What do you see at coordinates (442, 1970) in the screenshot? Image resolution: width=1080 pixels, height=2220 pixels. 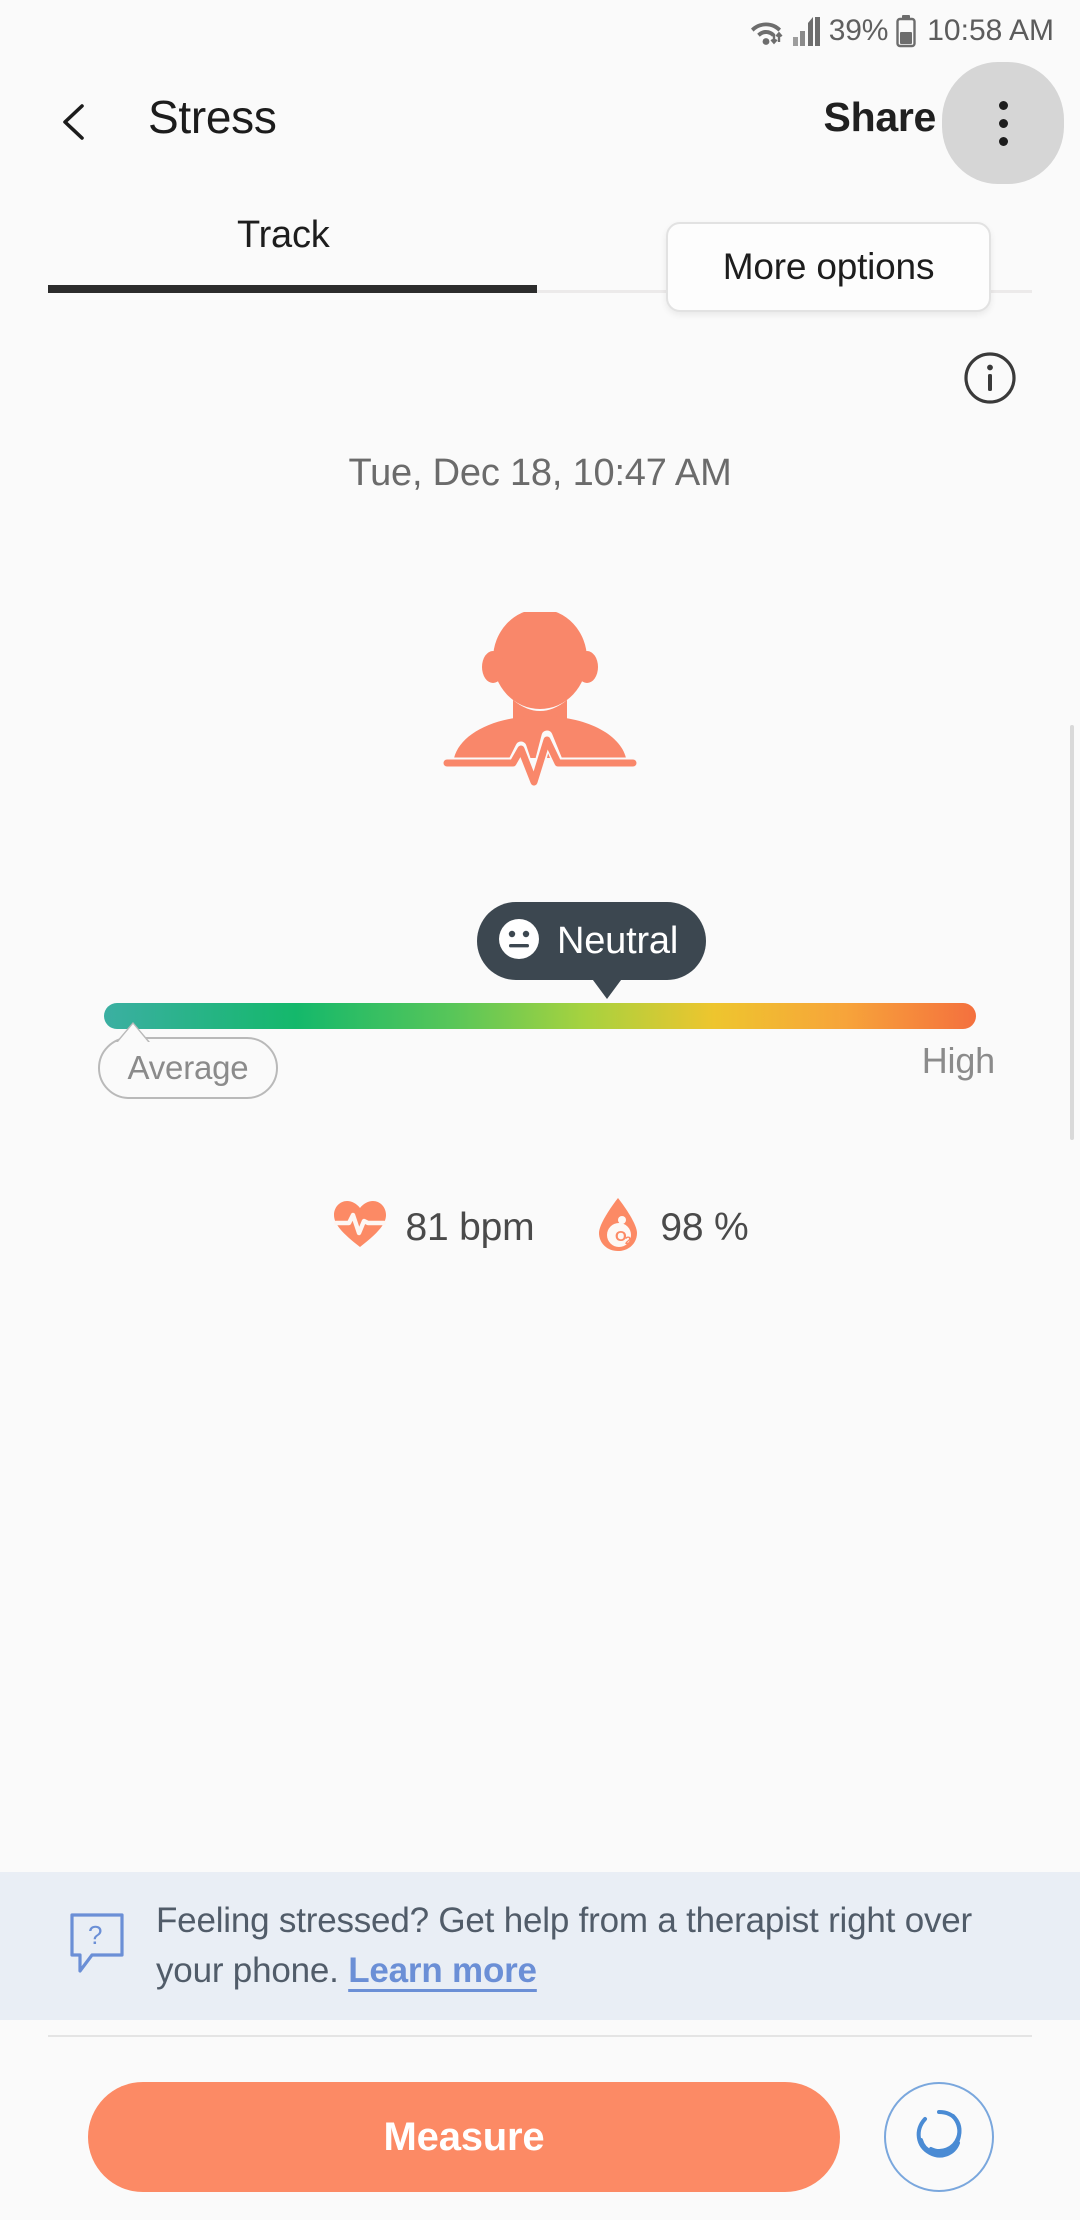 I see `learn-more-link: Learn more` at bounding box center [442, 1970].